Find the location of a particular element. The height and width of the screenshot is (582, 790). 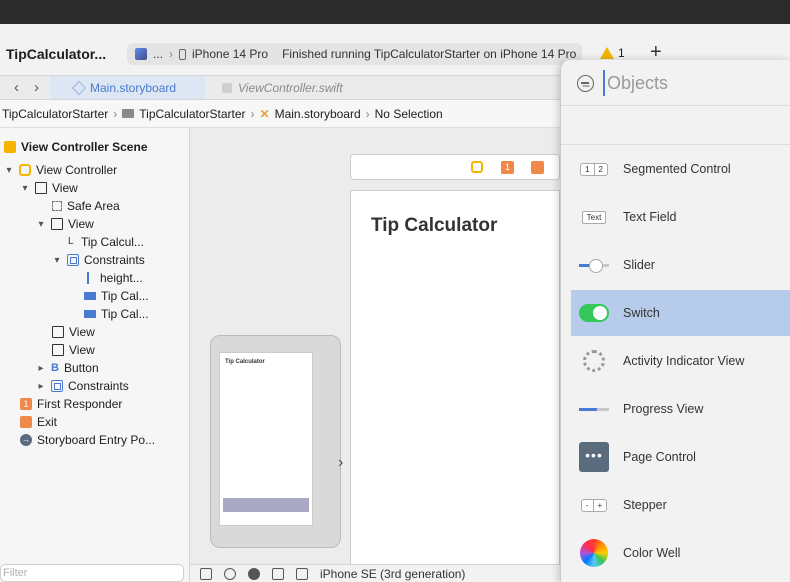

scene-header: View Controller Scene is located at coordinates (76, 147).